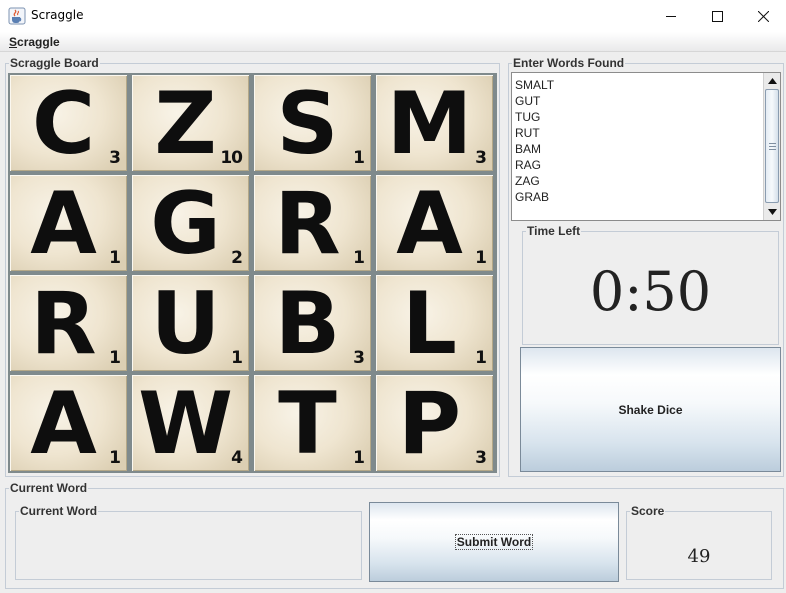 Image resolution: width=786 pixels, height=593 pixels. What do you see at coordinates (38, 42) in the screenshot?
I see `menu-label-rest: craggle` at bounding box center [38, 42].